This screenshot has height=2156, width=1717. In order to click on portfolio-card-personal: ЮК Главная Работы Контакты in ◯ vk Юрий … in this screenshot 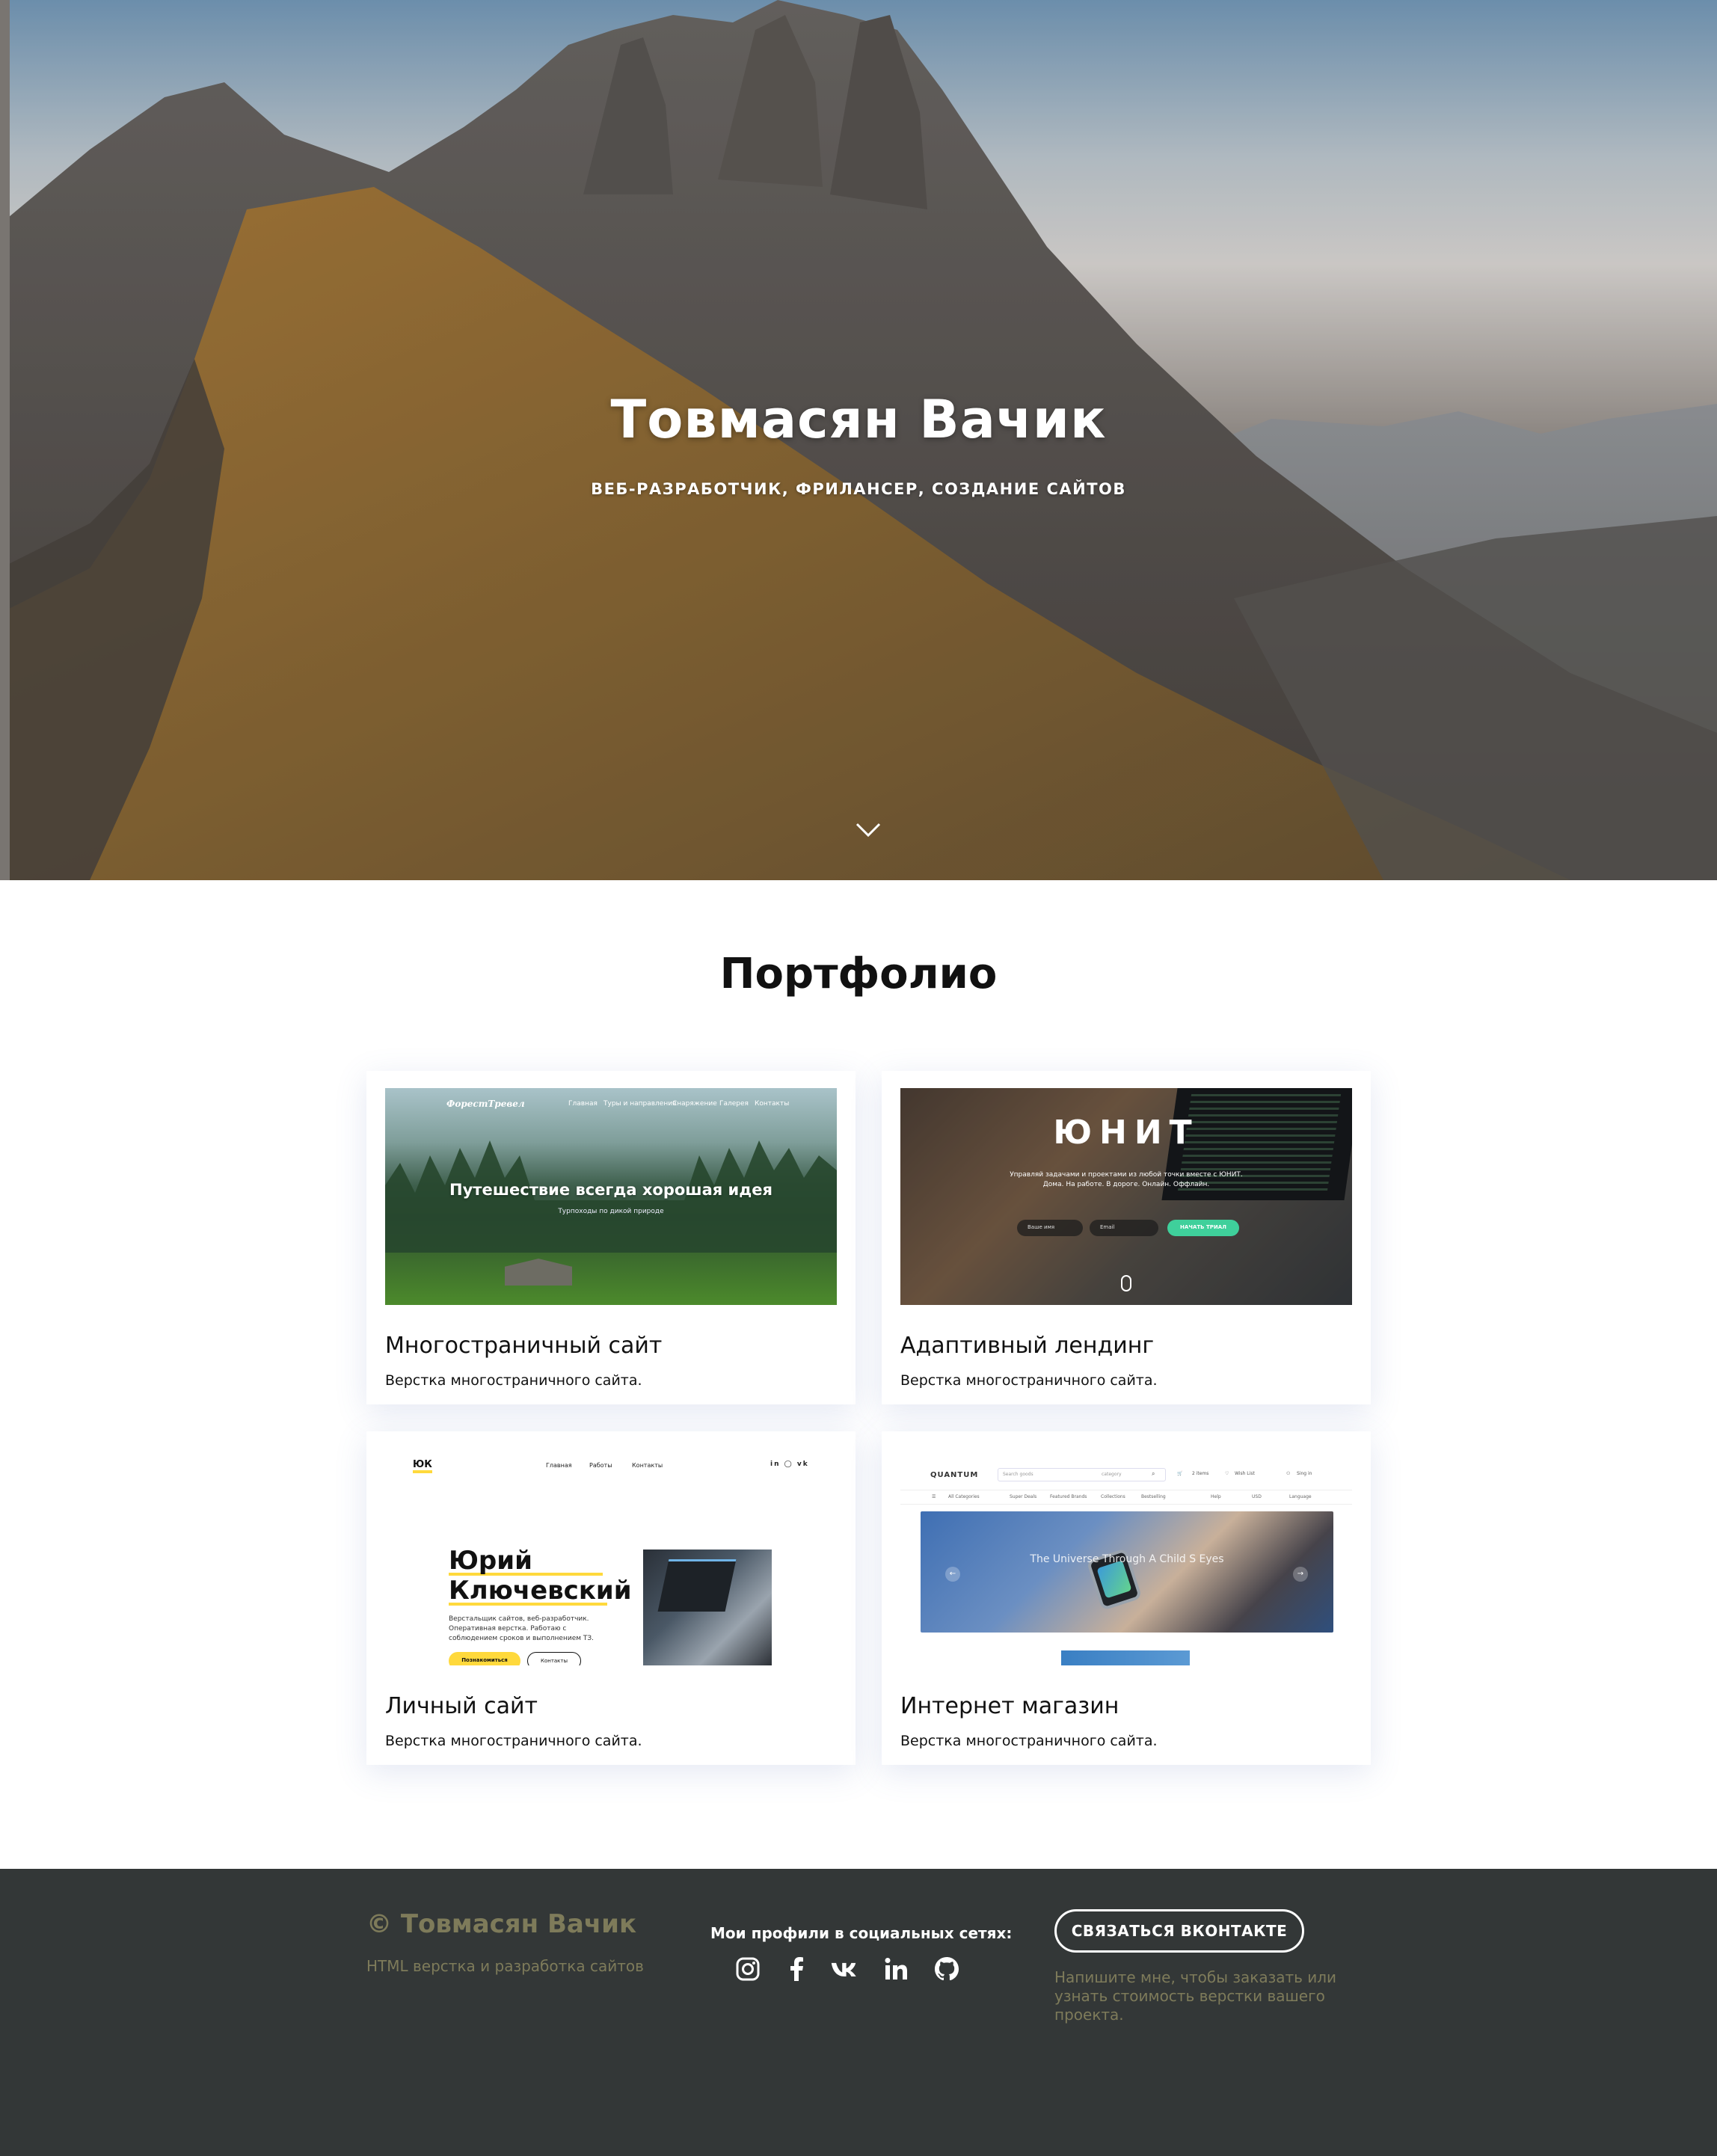, I will do `click(611, 1598)`.